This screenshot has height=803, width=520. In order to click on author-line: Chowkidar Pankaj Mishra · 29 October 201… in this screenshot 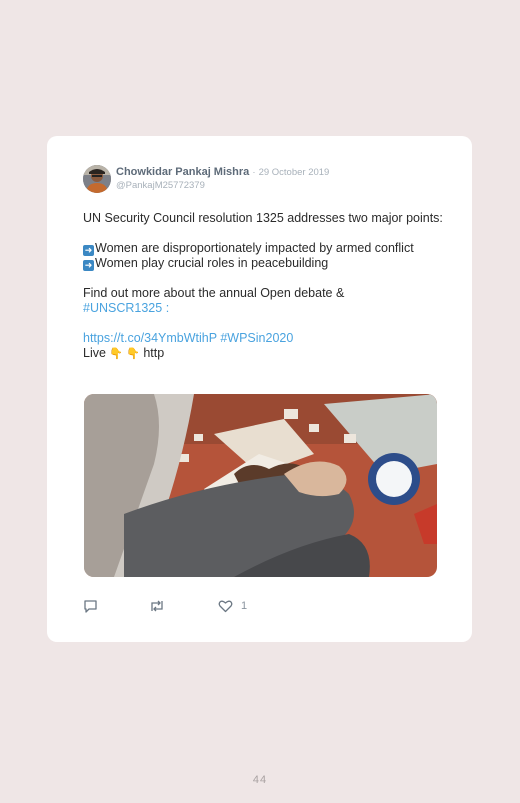, I will do `click(222, 172)`.